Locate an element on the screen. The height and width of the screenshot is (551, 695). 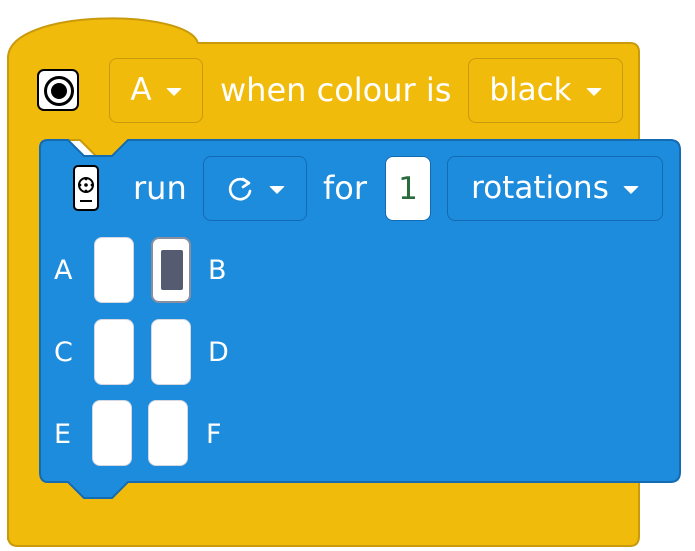
port-label-d: D is located at coordinates (218, 352).